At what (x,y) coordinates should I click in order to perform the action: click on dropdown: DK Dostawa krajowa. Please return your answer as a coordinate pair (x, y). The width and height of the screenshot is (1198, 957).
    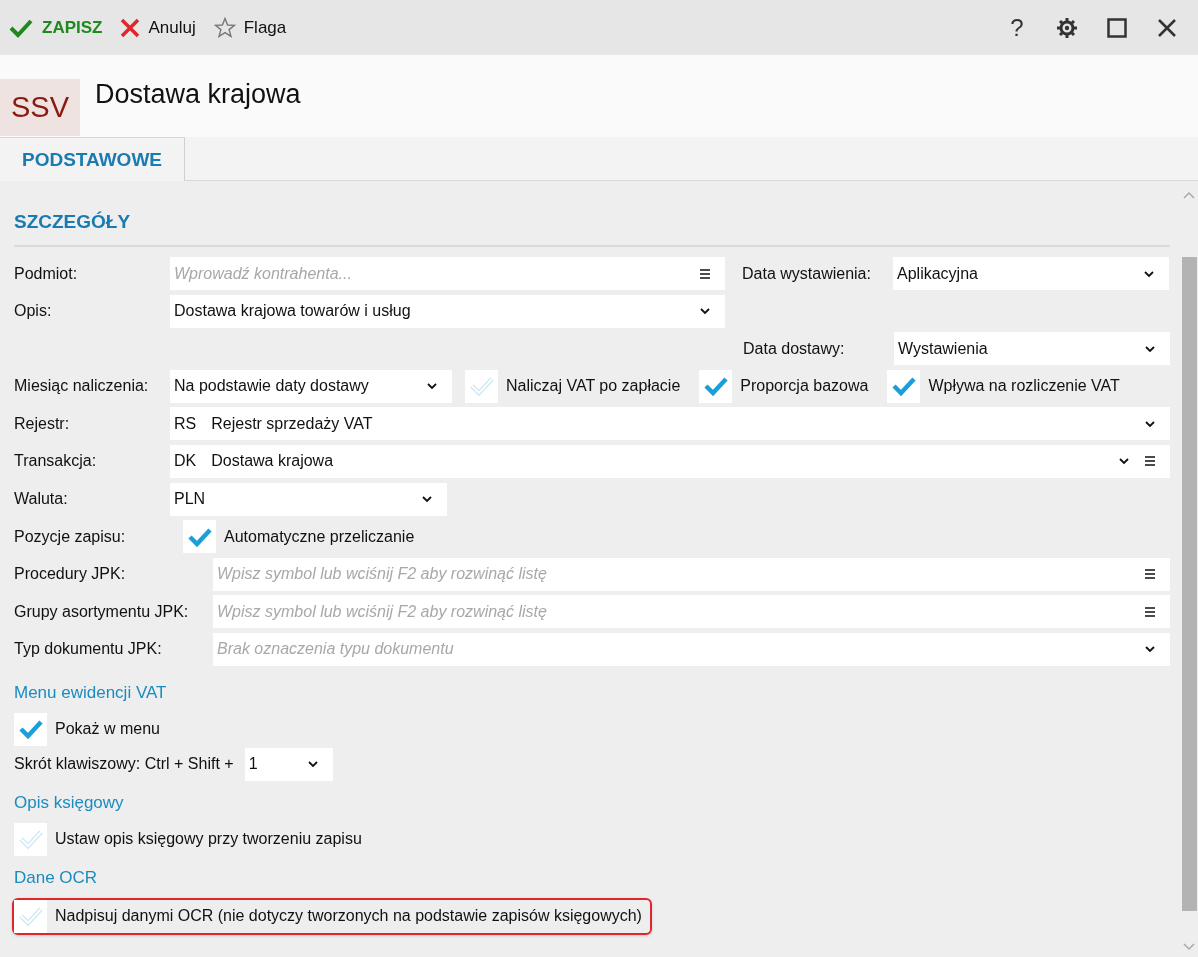
    Looking at the image, I should click on (670, 461).